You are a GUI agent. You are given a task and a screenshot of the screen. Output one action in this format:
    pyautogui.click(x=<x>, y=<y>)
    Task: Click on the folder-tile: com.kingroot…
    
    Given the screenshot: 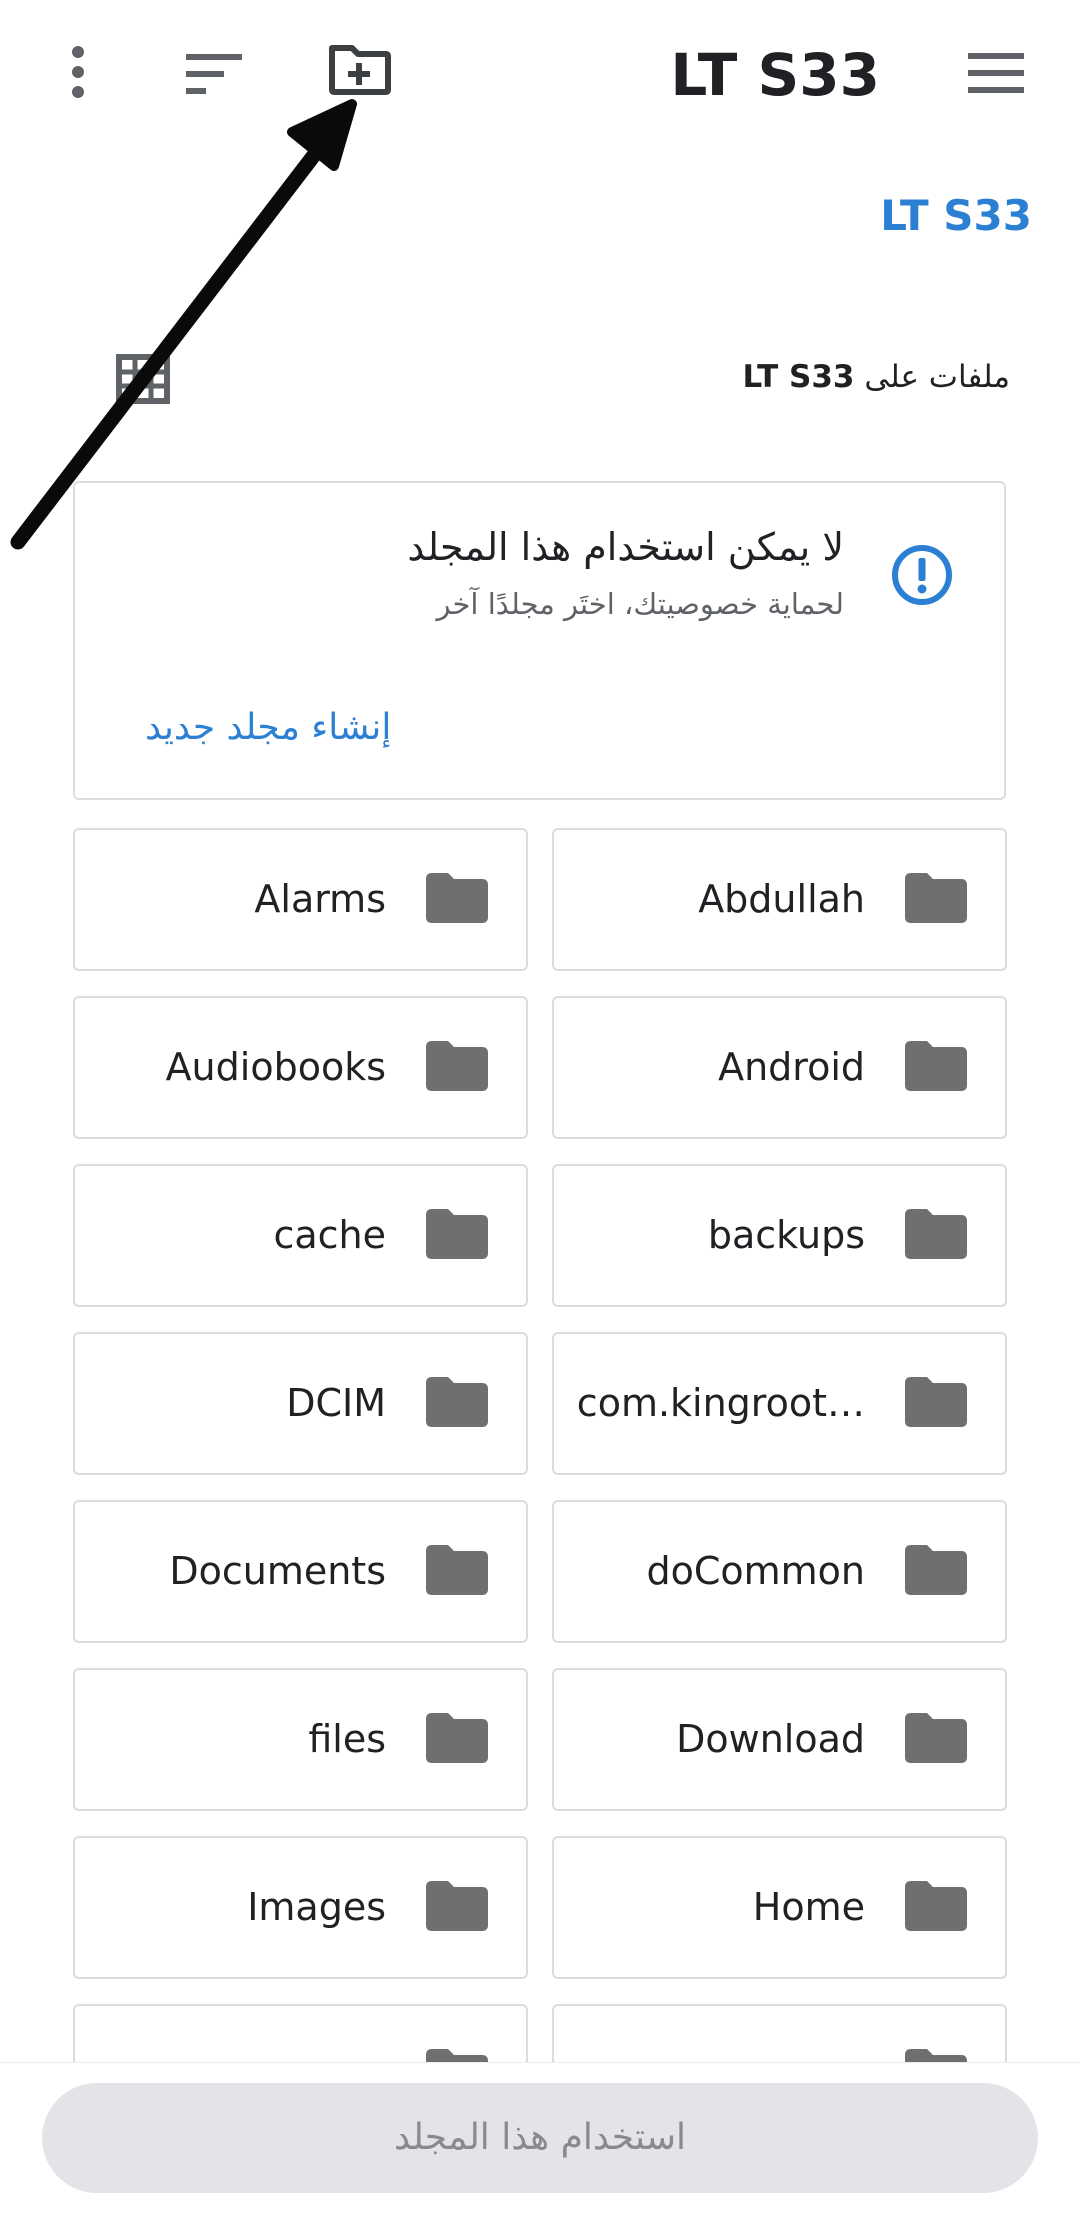 What is the action you would take?
    pyautogui.click(x=779, y=1403)
    